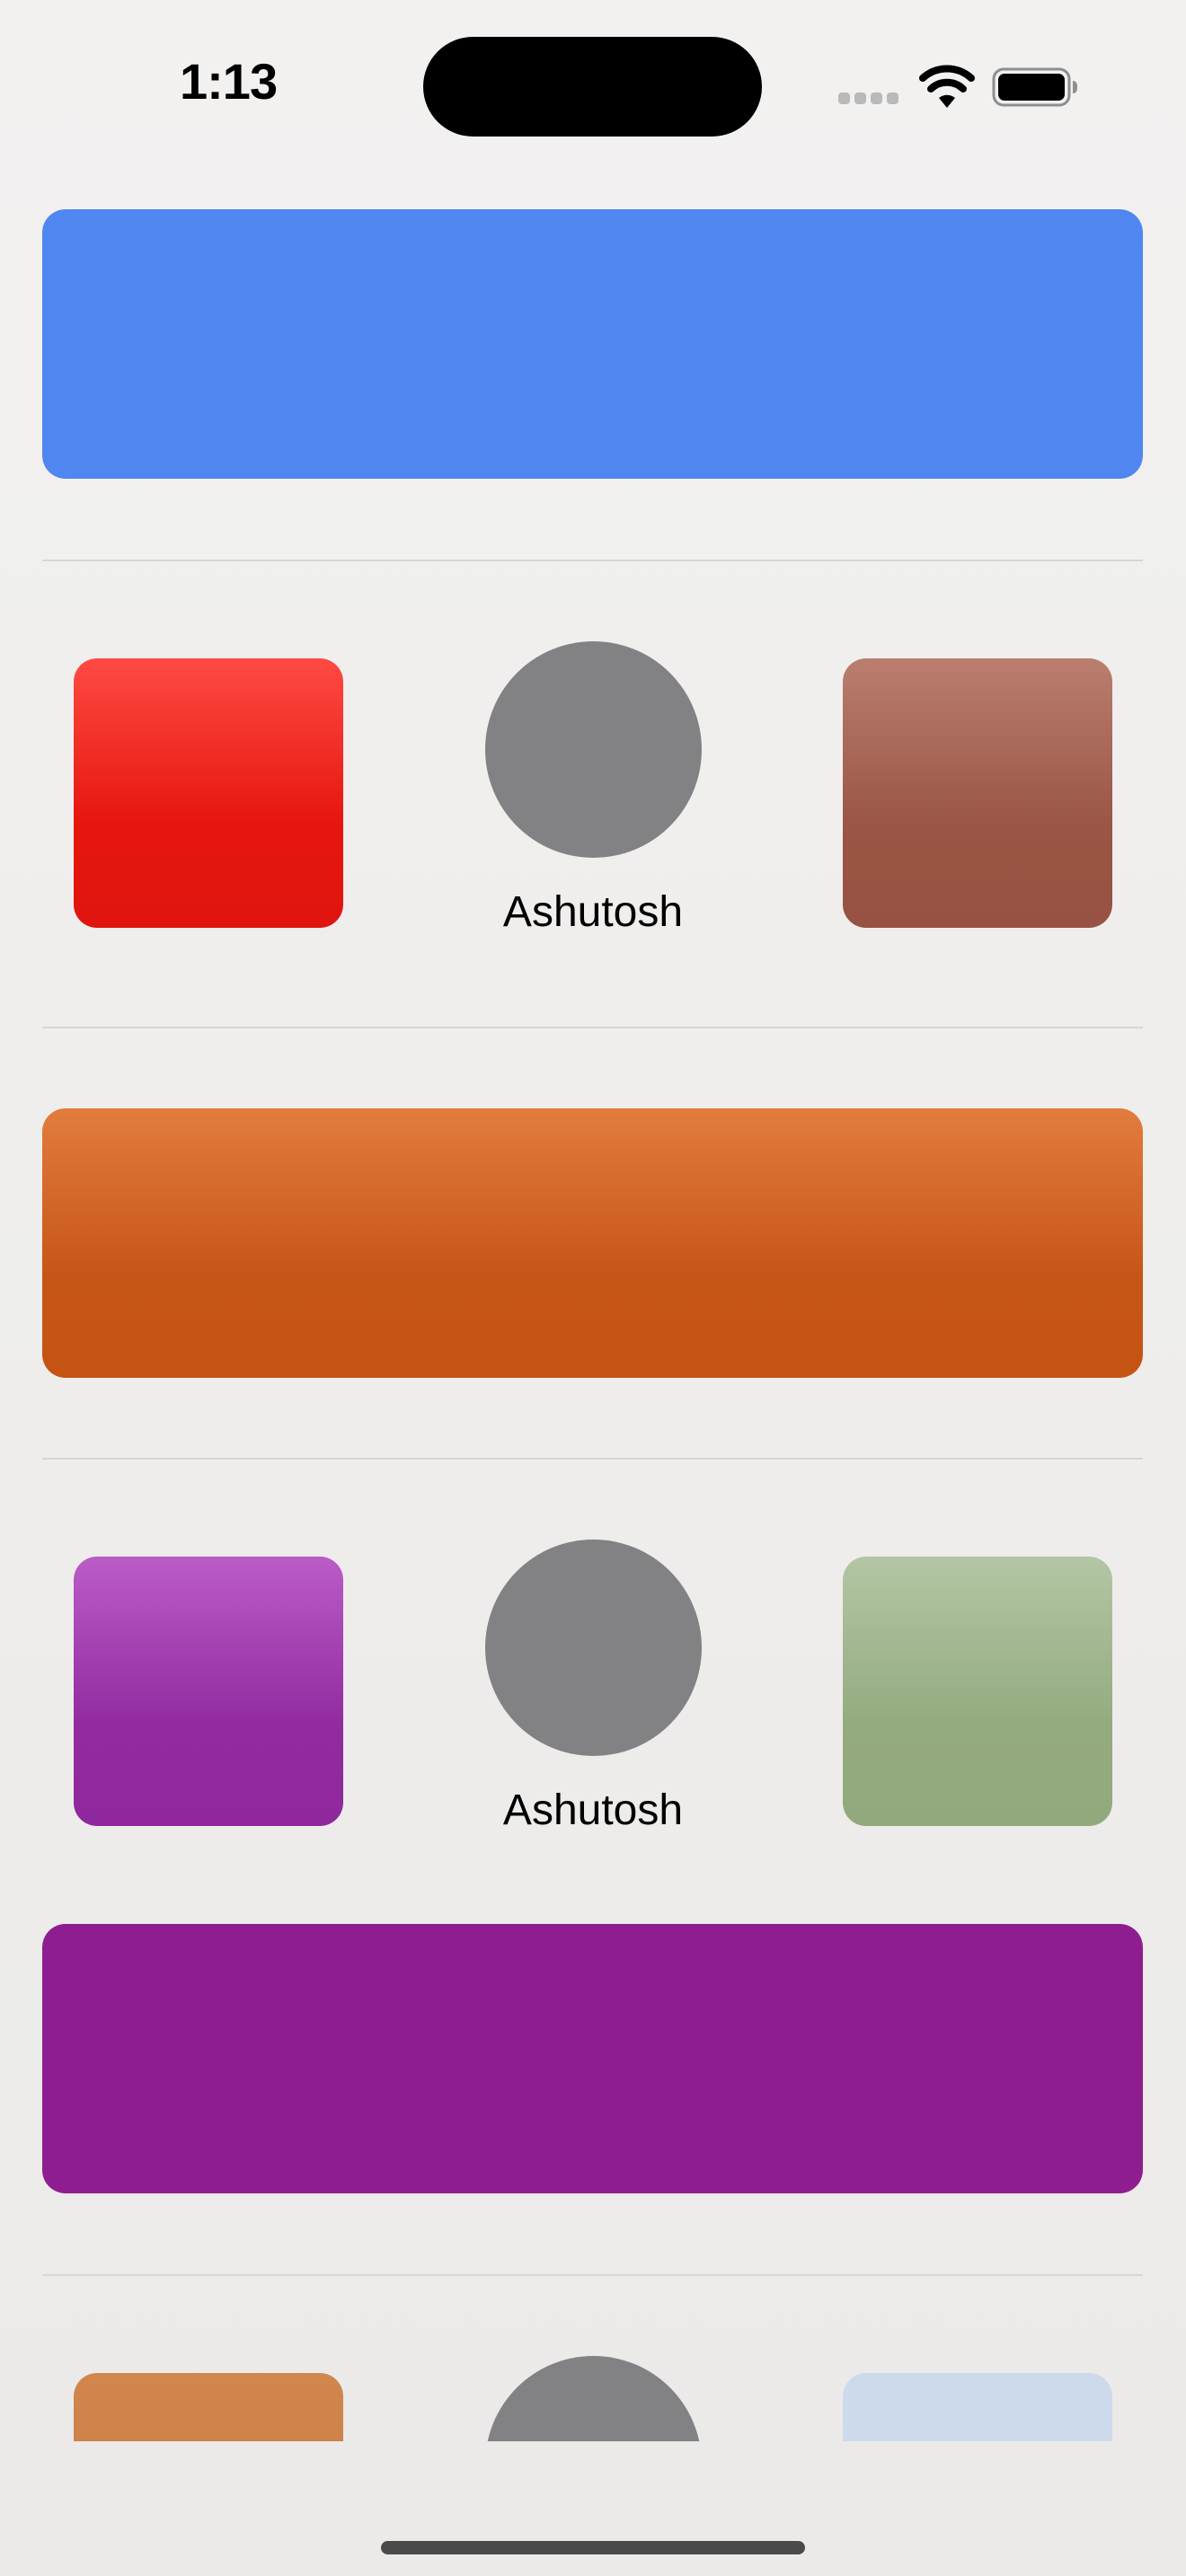  What do you see at coordinates (208, 1691) in the screenshot?
I see `tile-card-violet` at bounding box center [208, 1691].